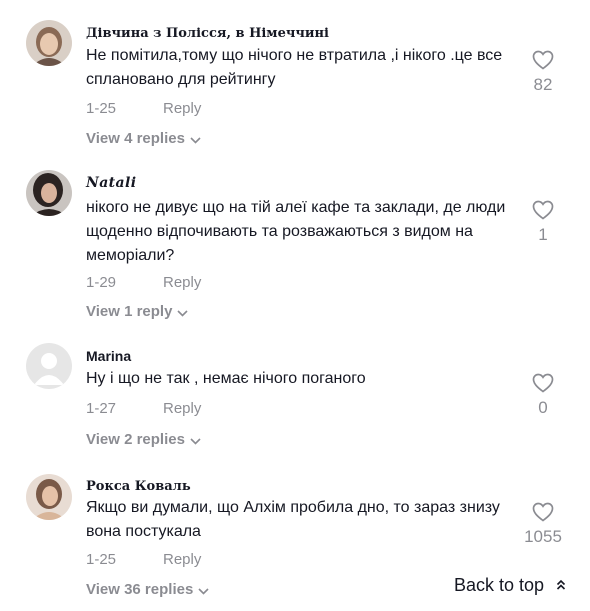 The image size is (590, 611). I want to click on comment-author: Marina, so click(108, 356).